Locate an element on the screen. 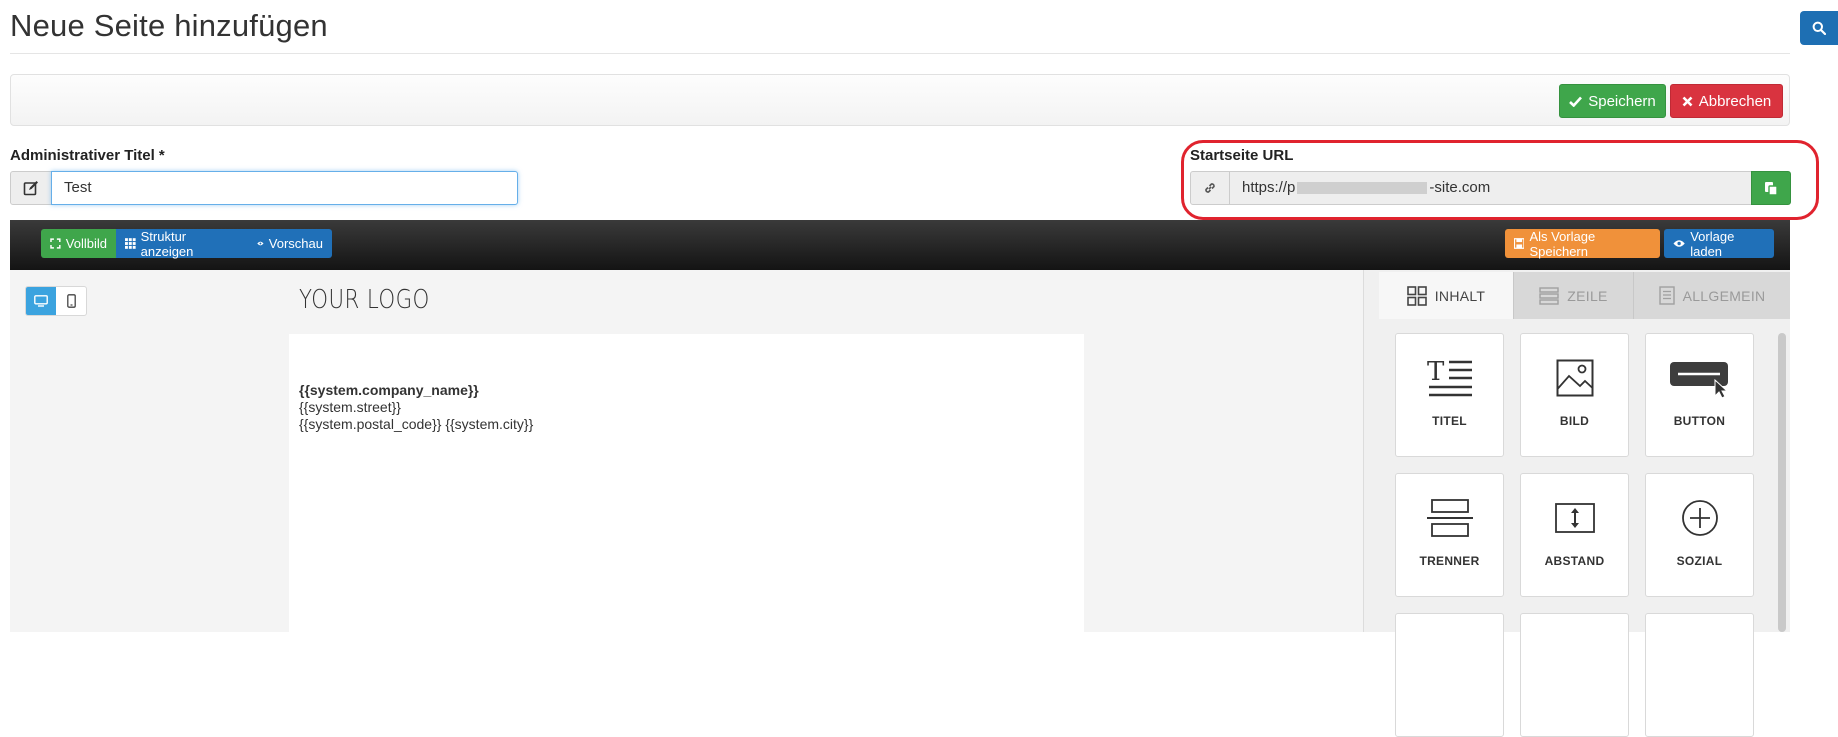 The width and height of the screenshot is (1838, 737). block-tile-trenner: TRENNER is located at coordinates (1449, 535).